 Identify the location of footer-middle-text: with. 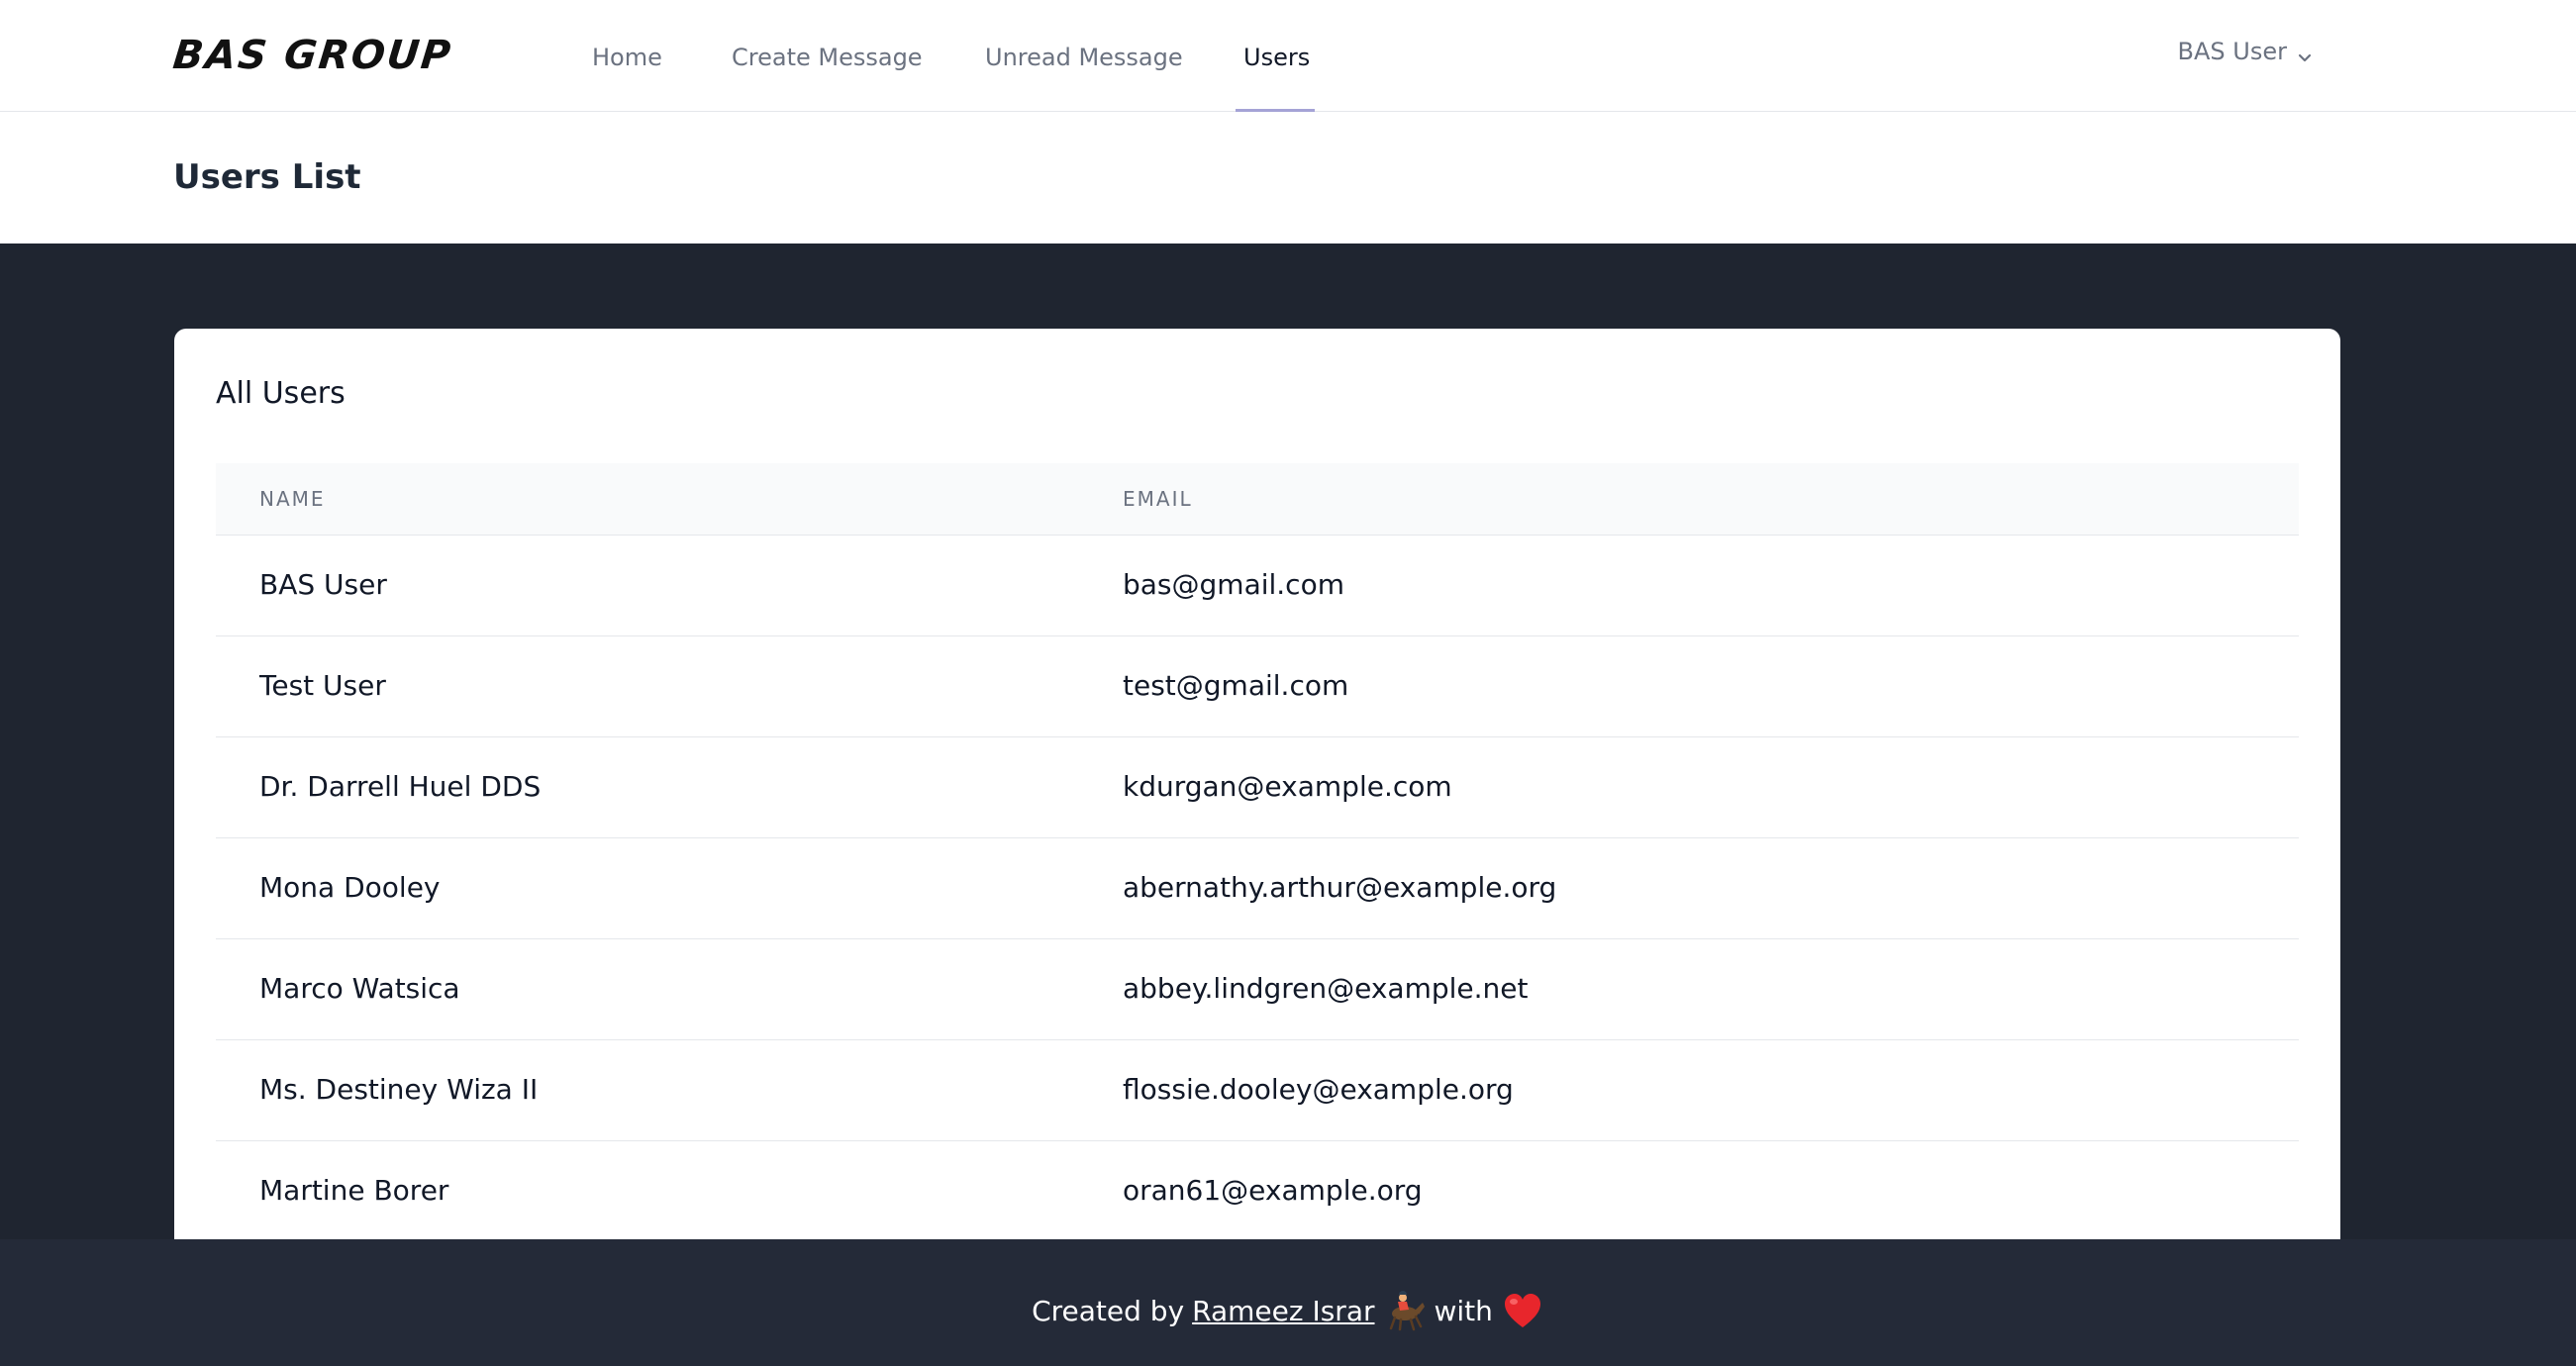
(1463, 1311).